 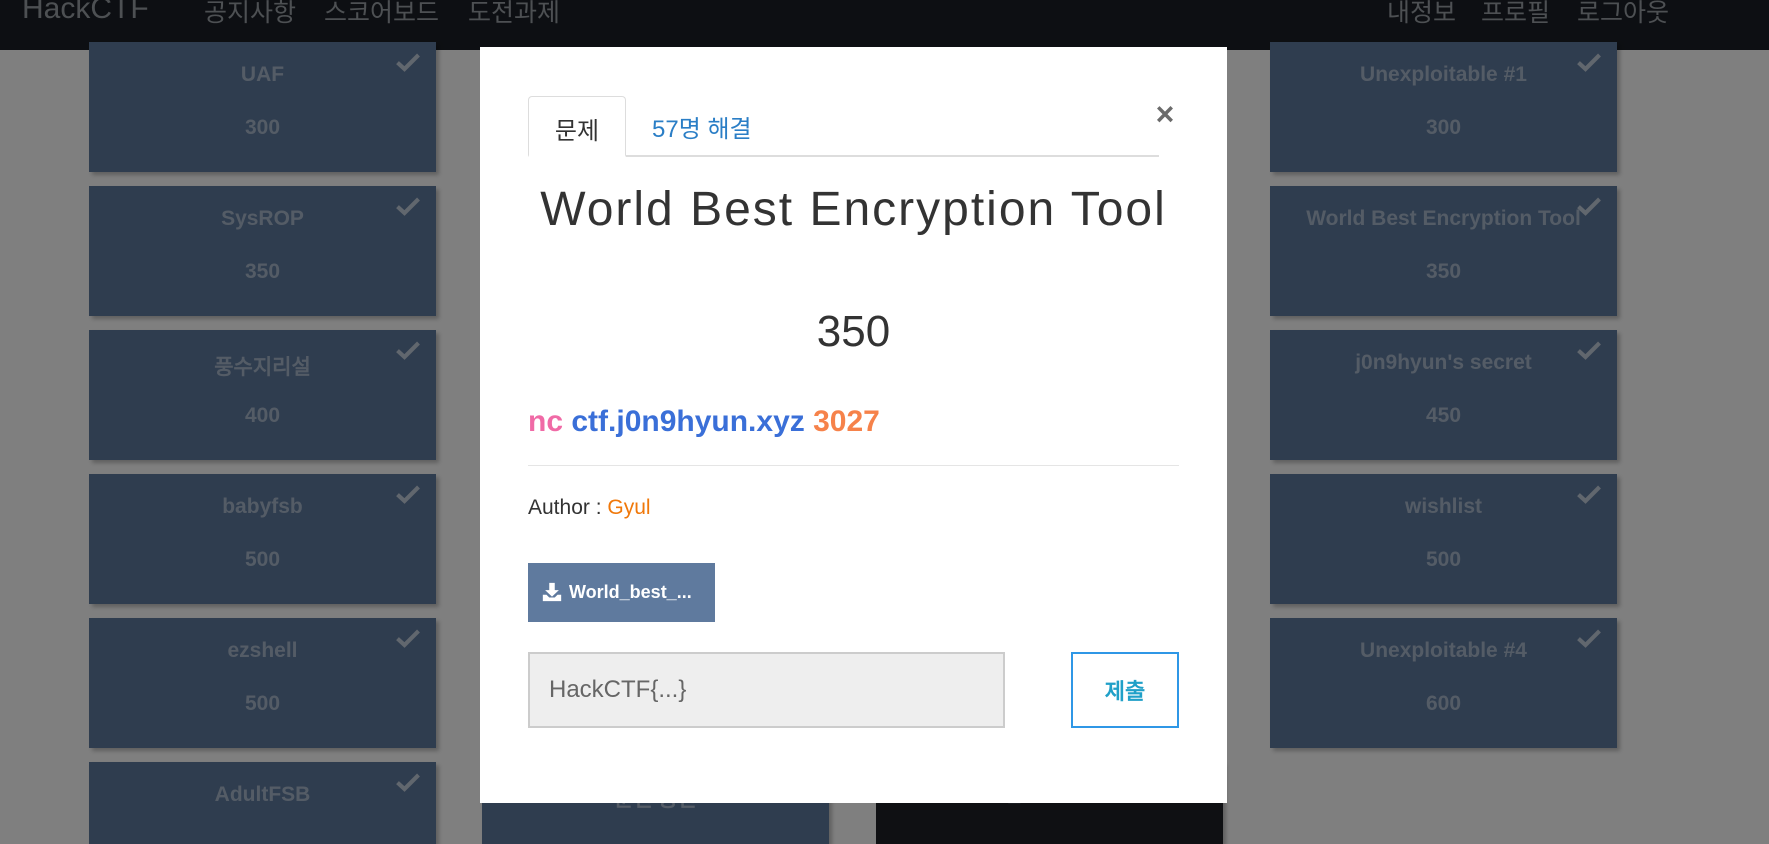 I want to click on challenge-points: 350, so click(x=853, y=331).